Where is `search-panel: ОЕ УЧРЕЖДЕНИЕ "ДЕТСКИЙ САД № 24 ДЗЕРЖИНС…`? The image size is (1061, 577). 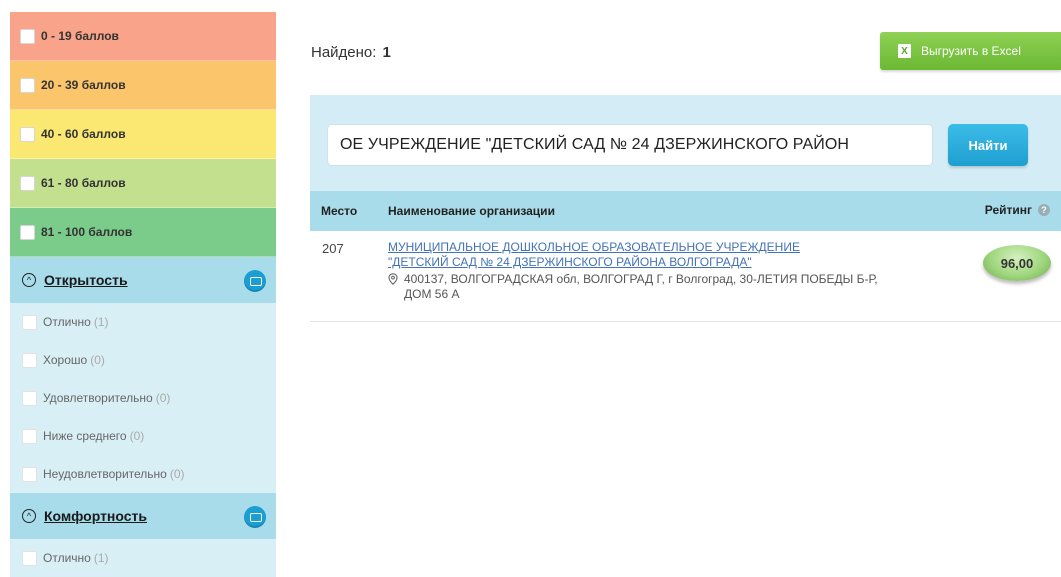
search-panel: ОЕ УЧРЕЖДЕНИЕ "ДЕТСКИЙ САД № 24 ДЗЕРЖИНС… is located at coordinates (685, 143).